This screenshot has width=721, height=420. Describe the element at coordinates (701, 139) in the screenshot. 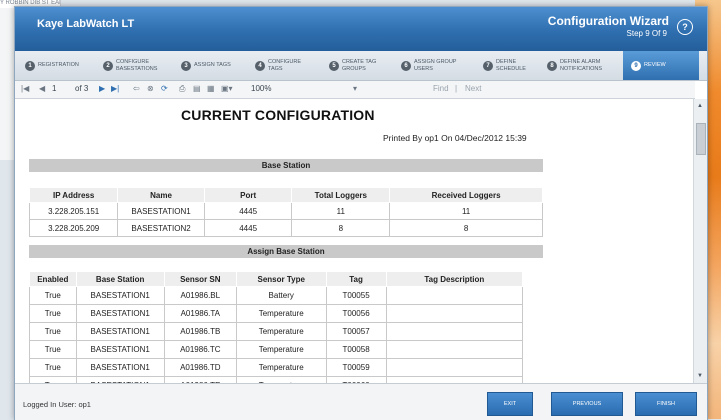

I see `scroll-thumb` at that location.